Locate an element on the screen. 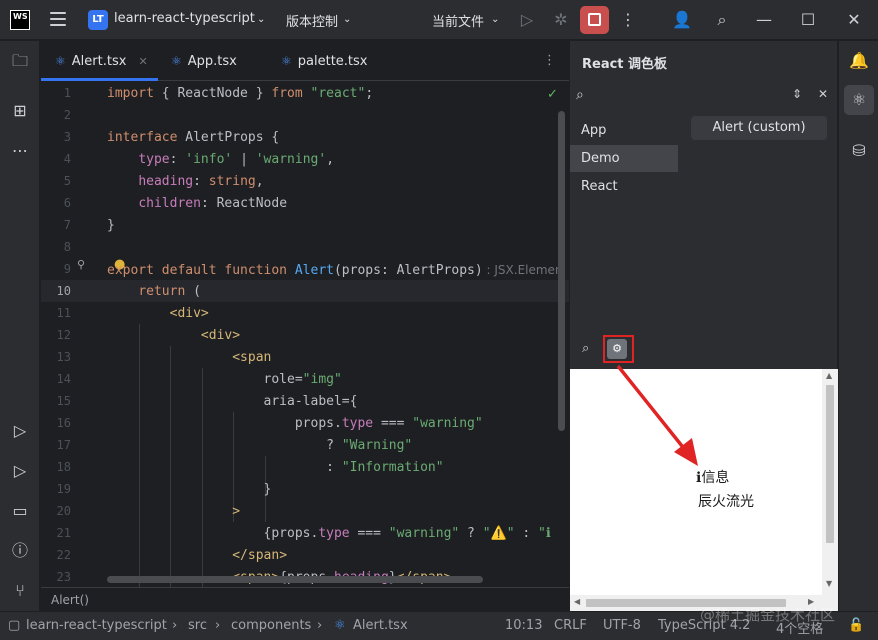 Image resolution: width=878 pixels, height=640 pixels. problems-icon: ⓘ is located at coordinates (20, 551).